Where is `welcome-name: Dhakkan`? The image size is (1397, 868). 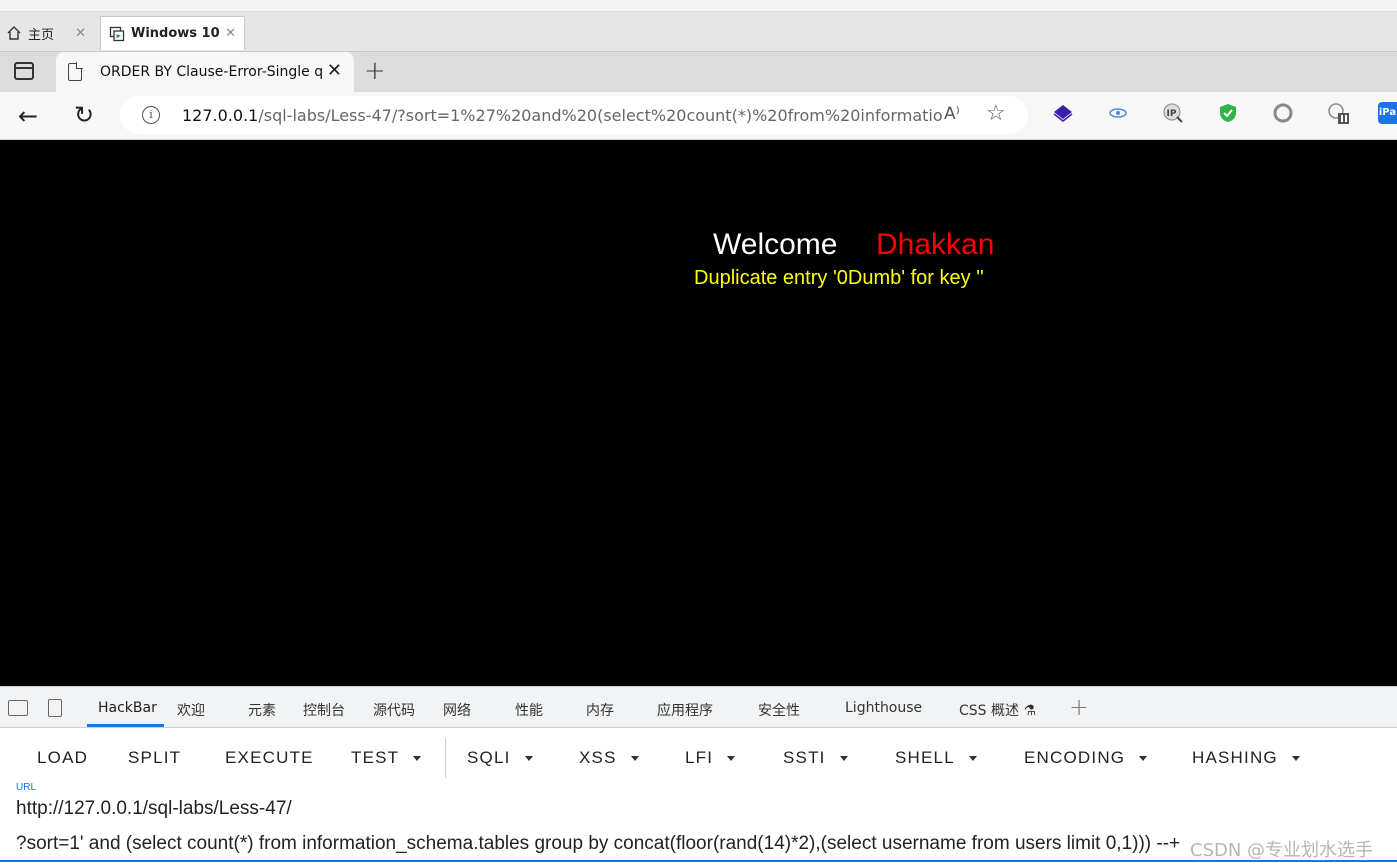 welcome-name: Dhakkan is located at coordinates (935, 244).